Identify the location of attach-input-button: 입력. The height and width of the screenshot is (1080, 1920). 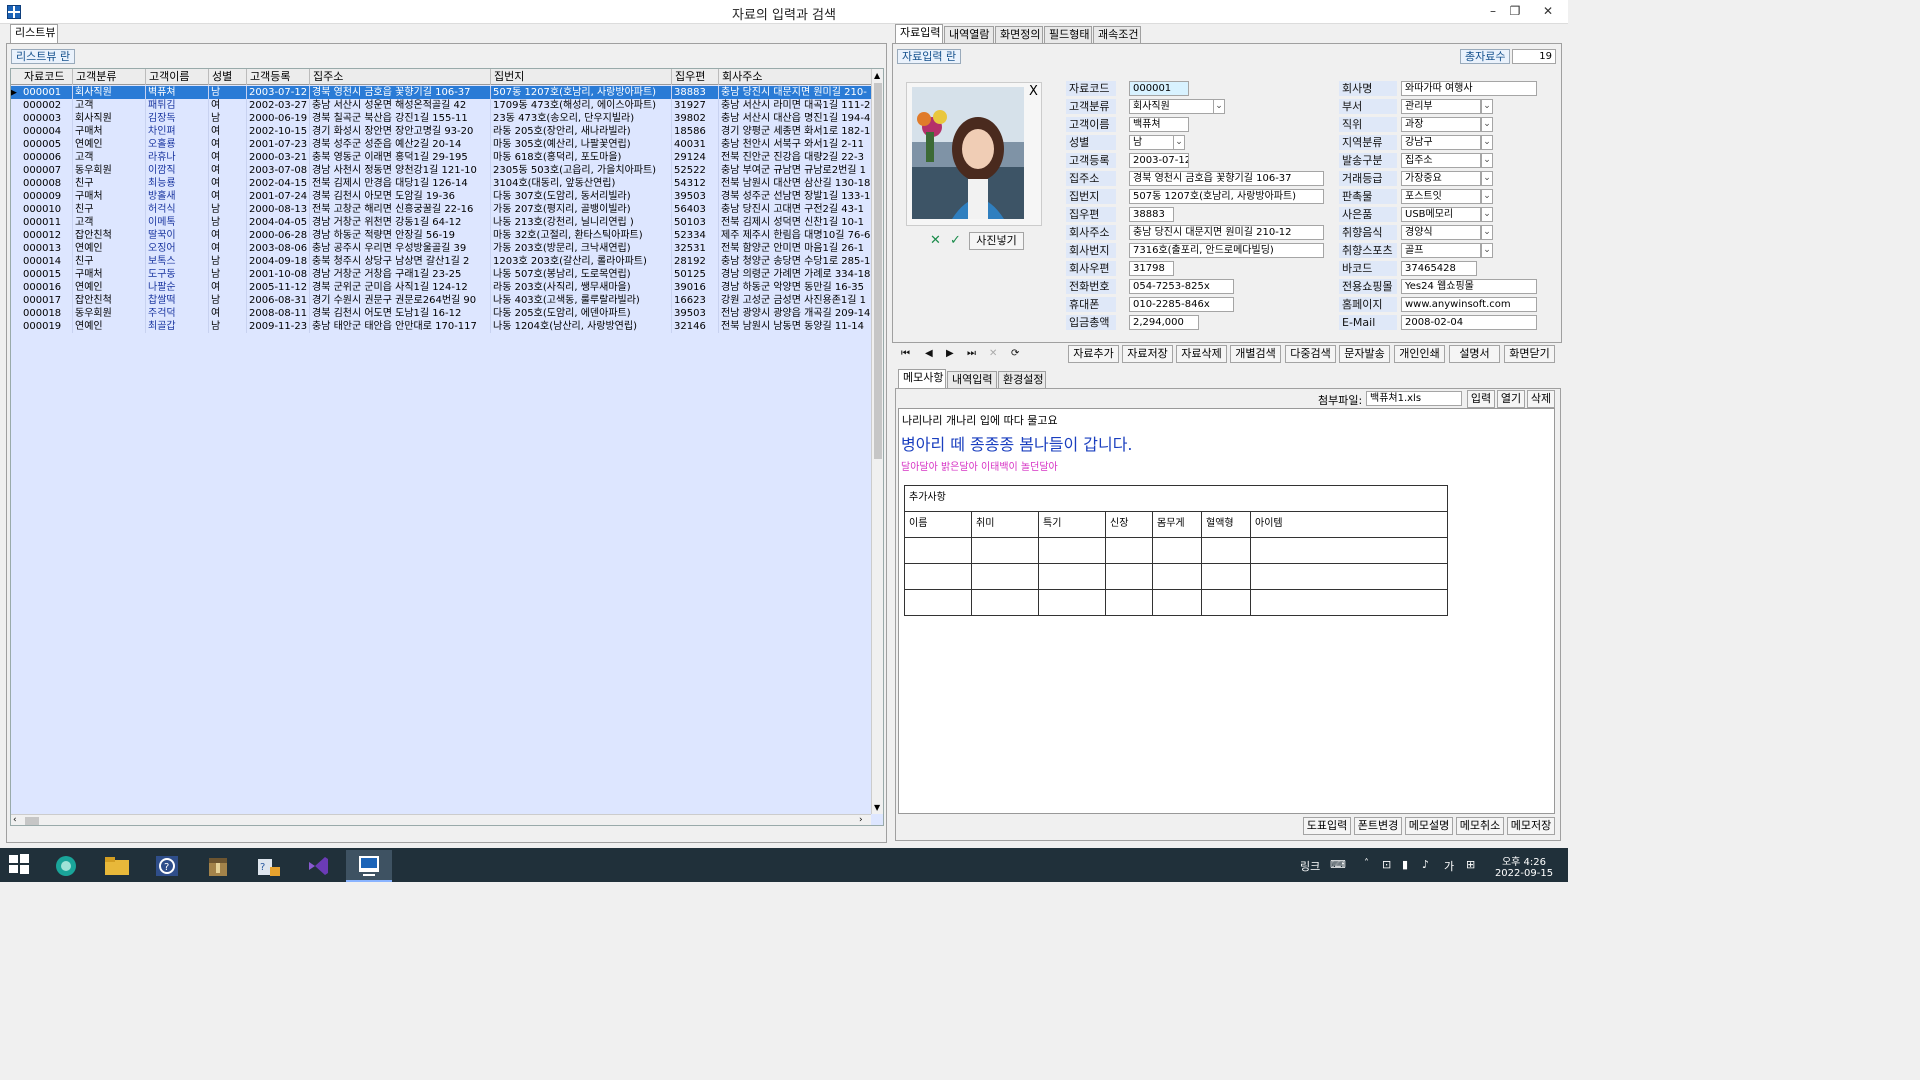
(1481, 399).